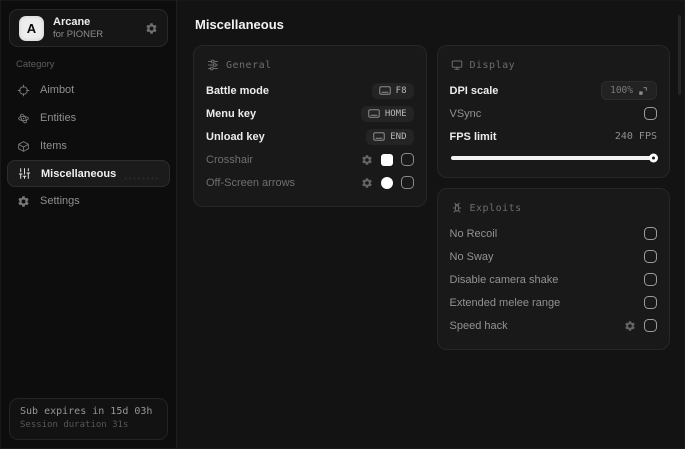  I want to click on no-sway-checkbox, so click(650, 256).